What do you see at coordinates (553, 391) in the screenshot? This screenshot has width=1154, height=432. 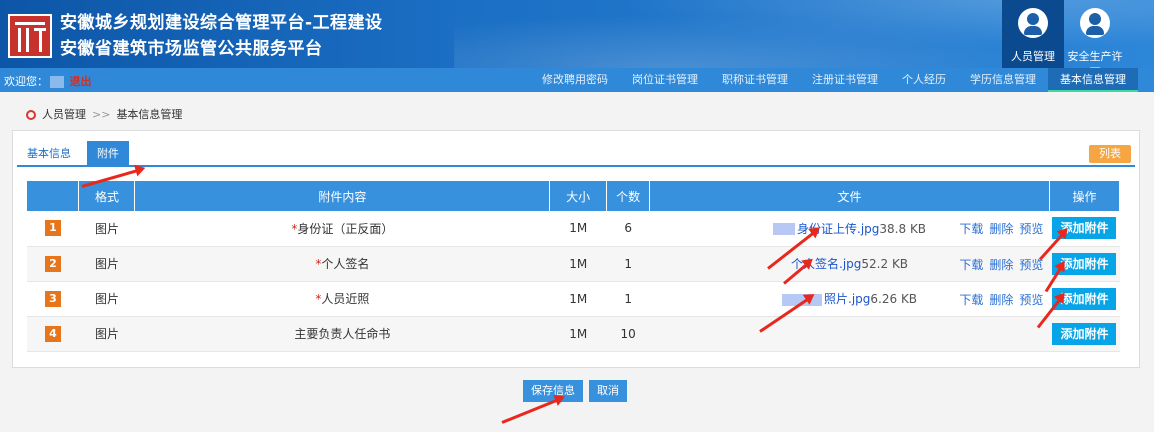 I see `save-button: 保存信息` at bounding box center [553, 391].